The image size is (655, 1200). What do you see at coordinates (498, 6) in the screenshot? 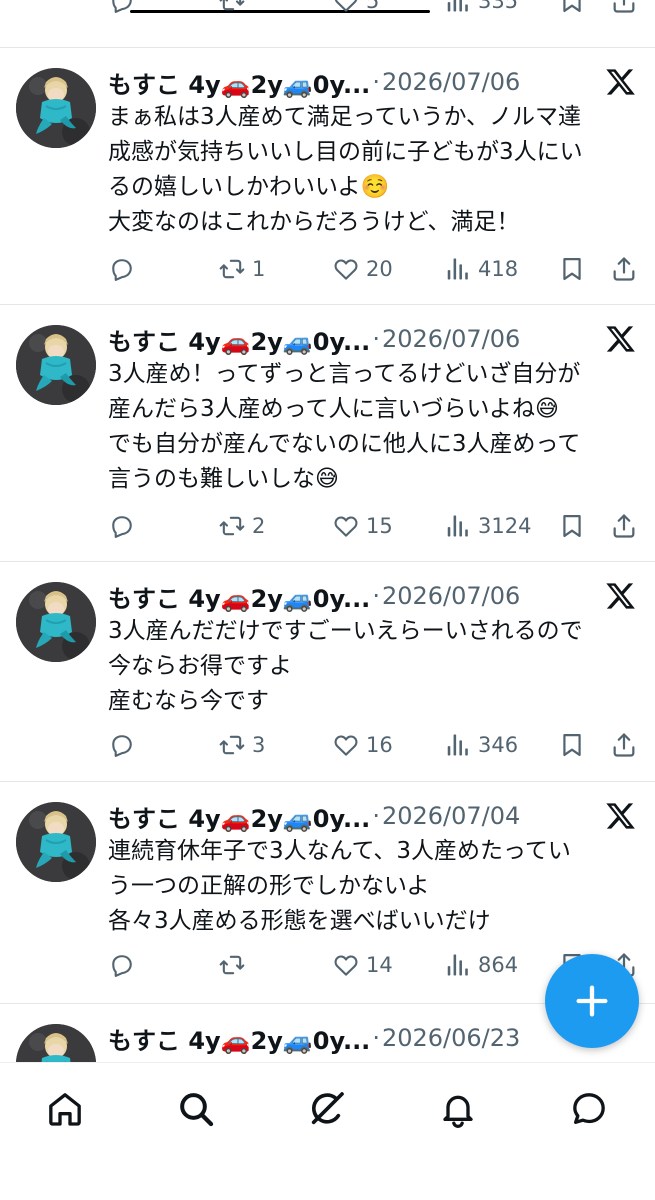
I see `view-count: 335` at bounding box center [498, 6].